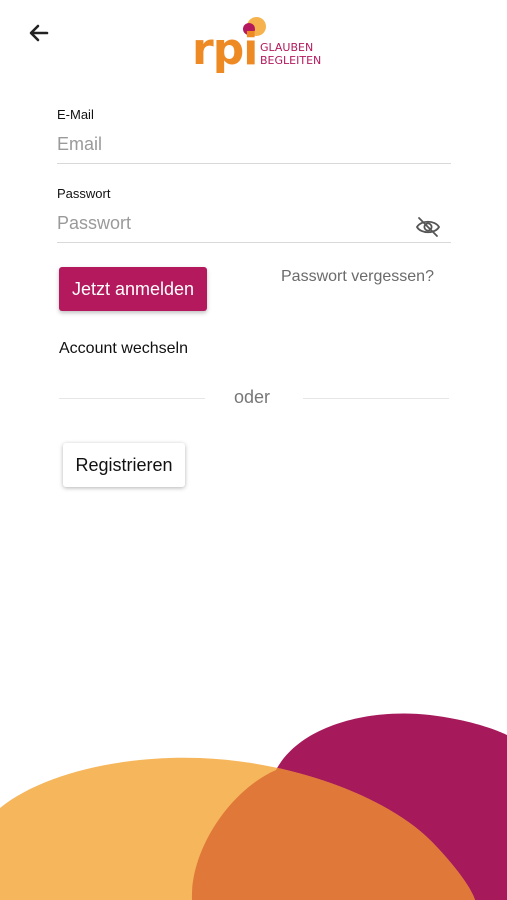 Image resolution: width=507 pixels, height=900 pixels. I want to click on divider-text: oder, so click(252, 397).